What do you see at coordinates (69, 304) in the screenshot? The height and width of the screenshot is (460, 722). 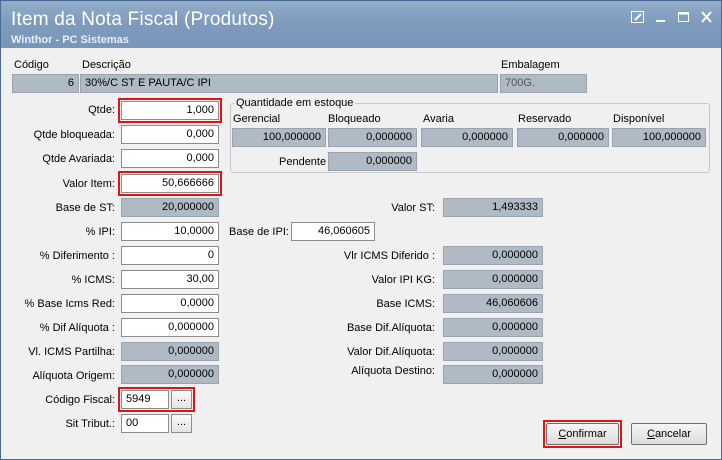 I see `base-icms-red-label: % Base Icms Red:` at bounding box center [69, 304].